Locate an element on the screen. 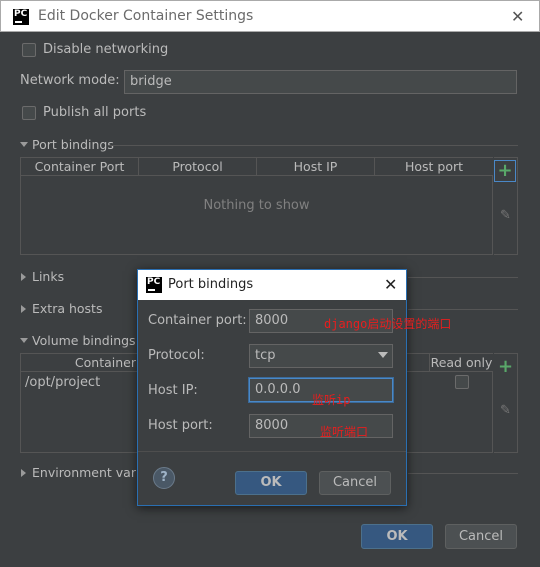  publish-all-ports-checkbox is located at coordinates (29, 113).